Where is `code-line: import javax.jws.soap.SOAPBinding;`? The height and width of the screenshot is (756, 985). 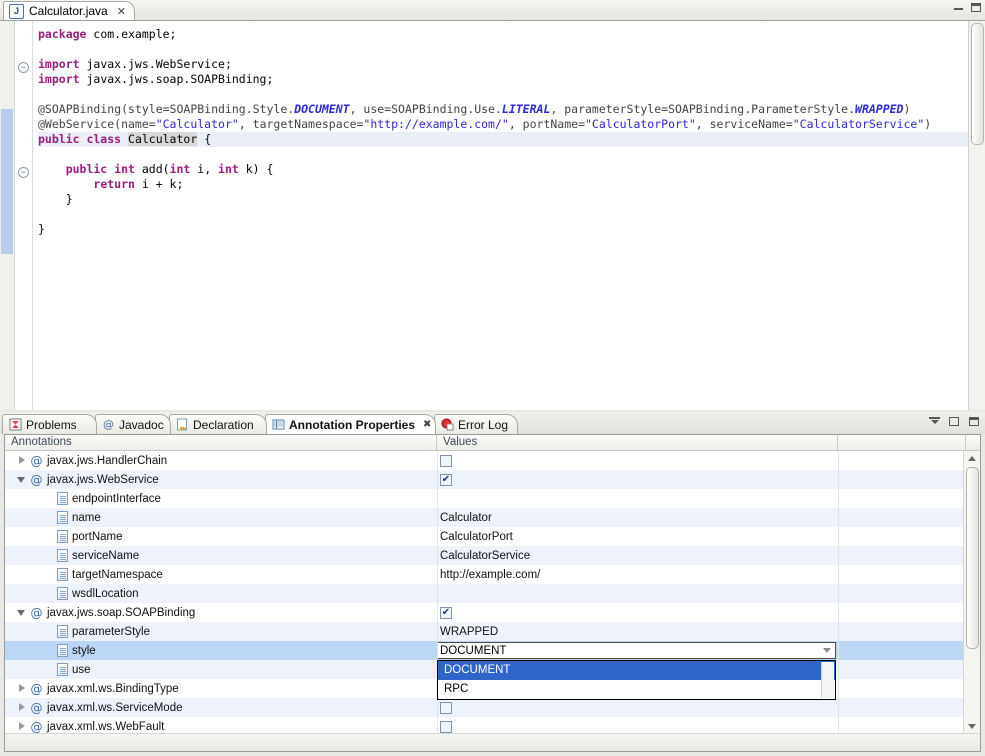
code-line: import javax.jws.soap.SOAPBinding; is located at coordinates (503, 79).